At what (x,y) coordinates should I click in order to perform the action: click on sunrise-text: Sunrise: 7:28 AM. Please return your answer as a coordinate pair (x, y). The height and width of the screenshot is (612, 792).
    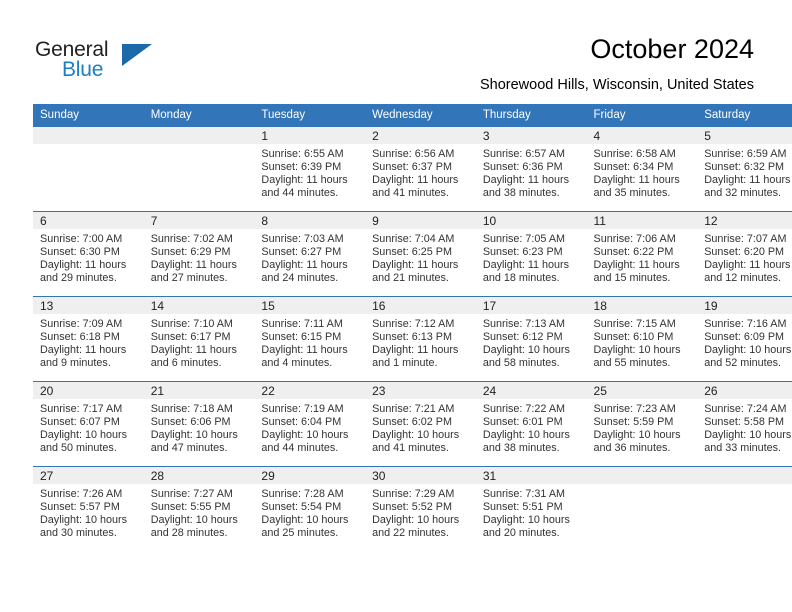
    Looking at the image, I should click on (302, 494).